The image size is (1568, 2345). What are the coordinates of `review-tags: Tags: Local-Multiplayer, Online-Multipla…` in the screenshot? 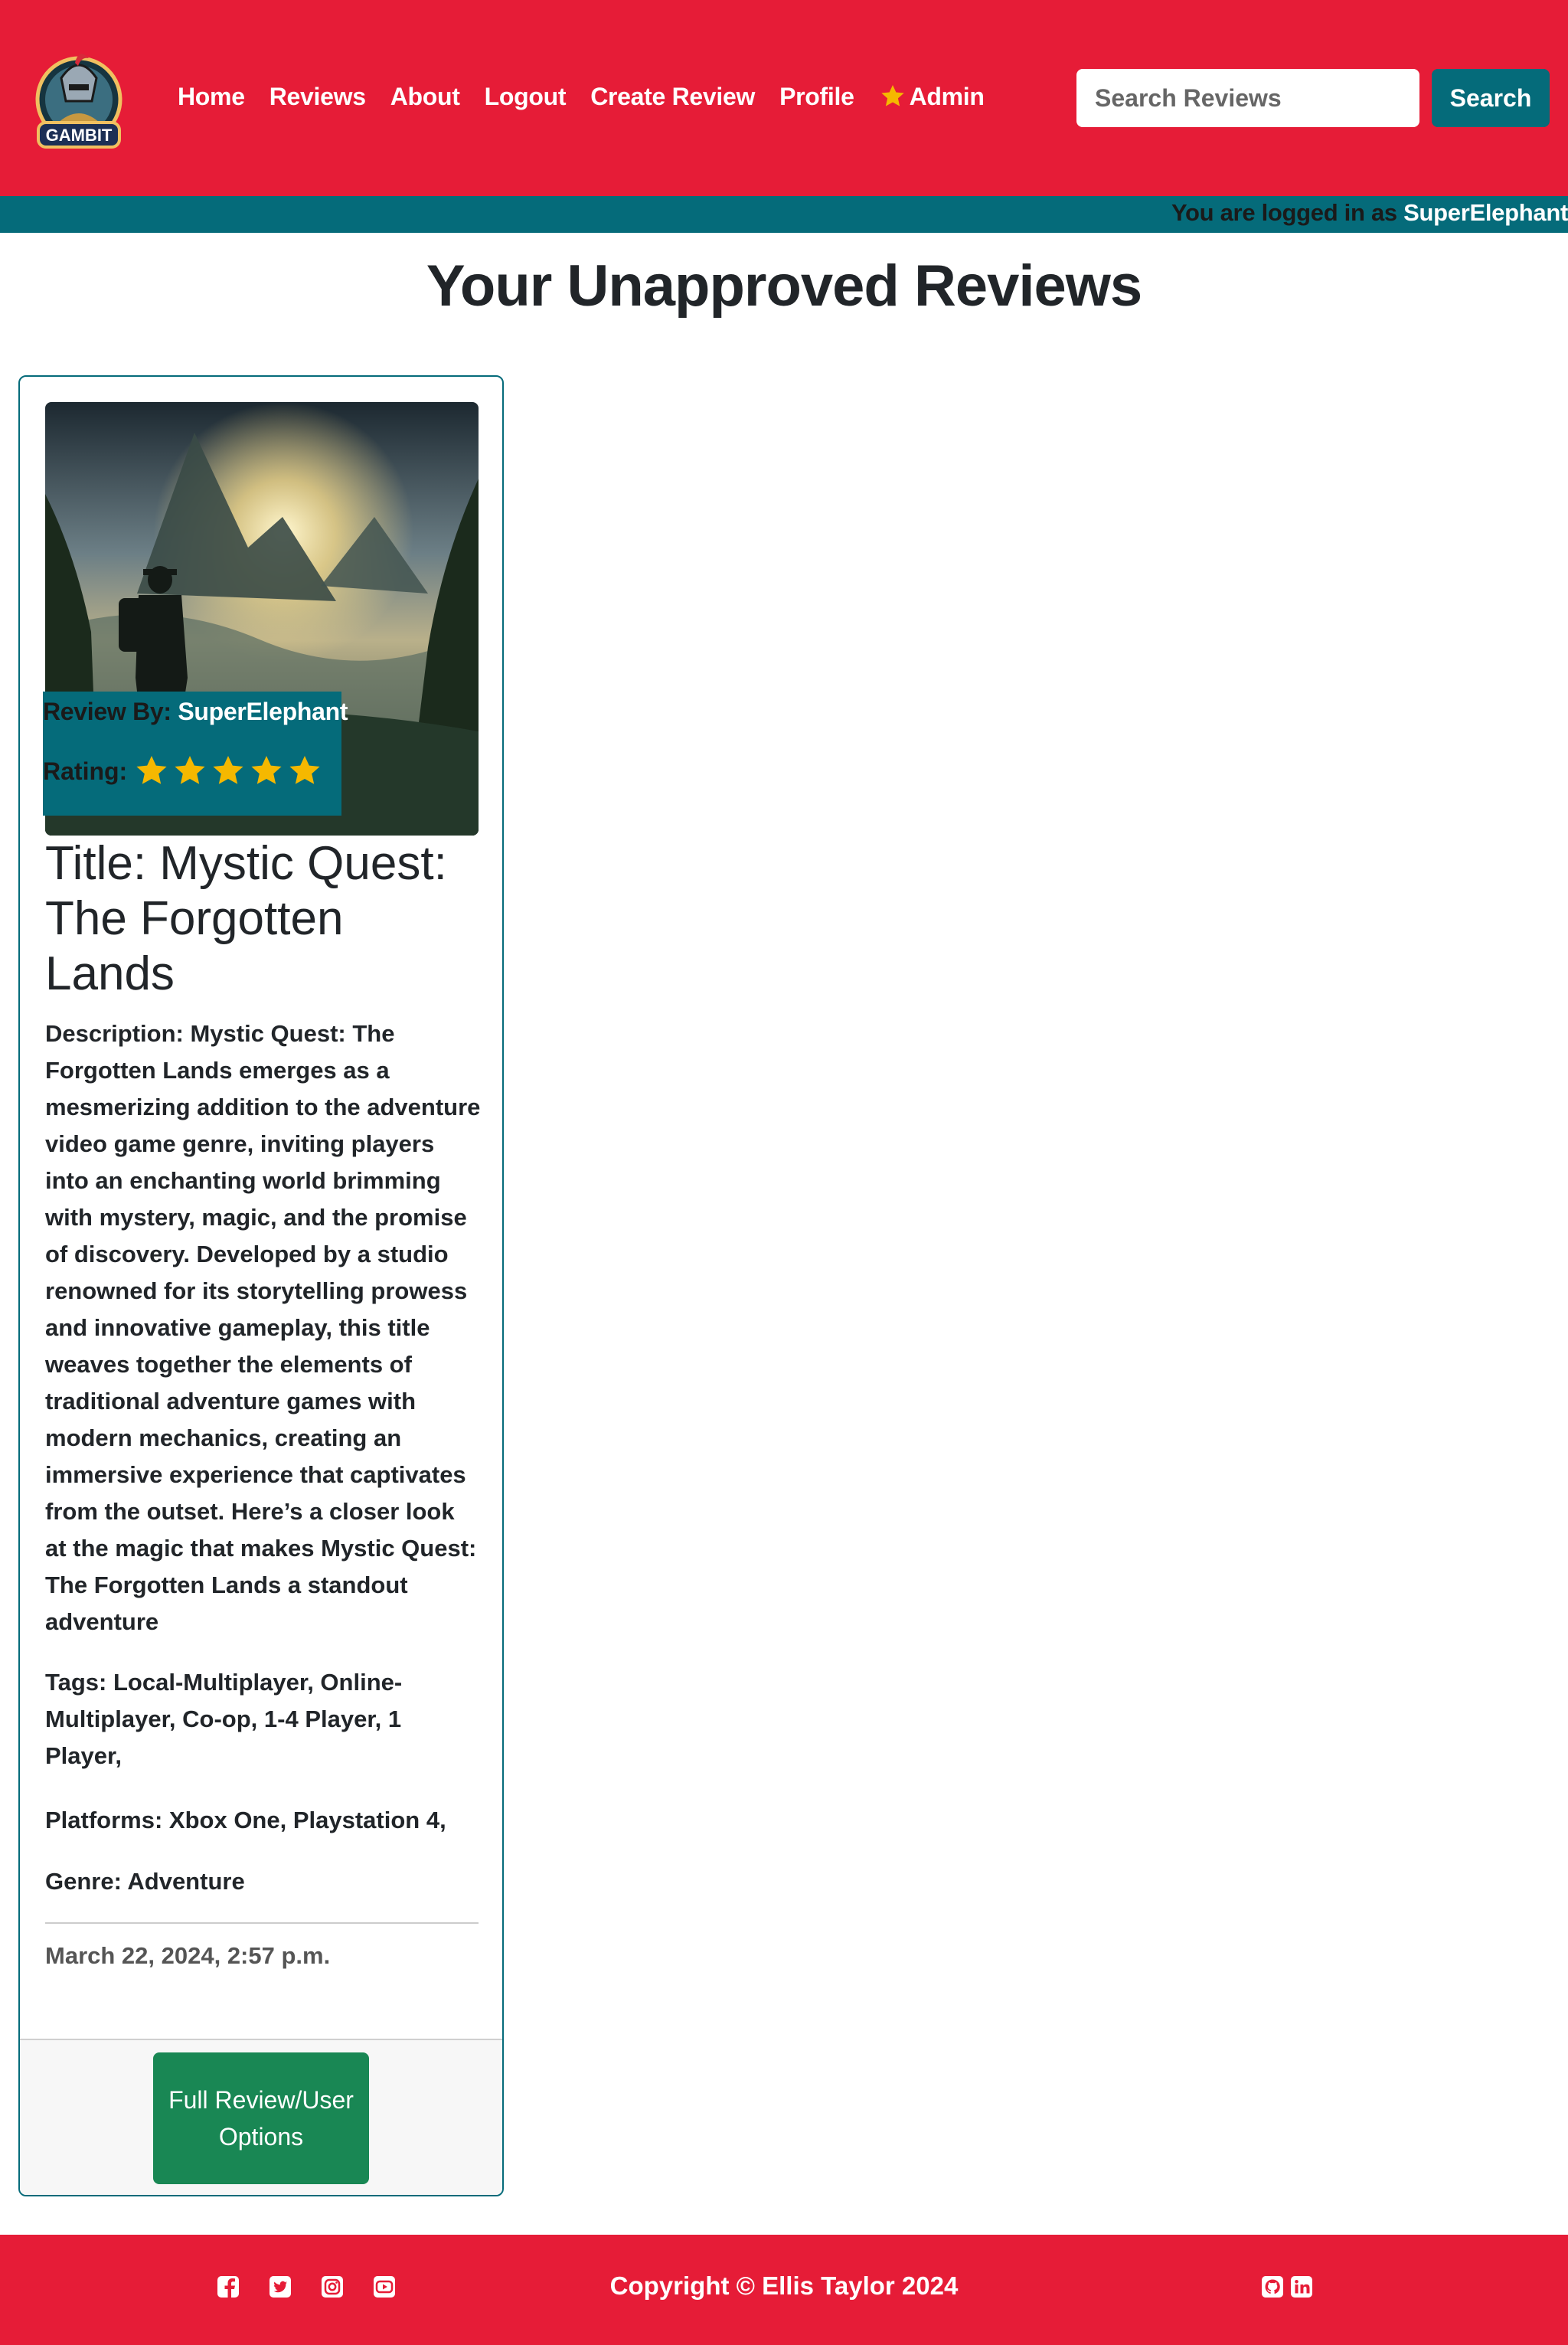 It's located at (224, 1719).